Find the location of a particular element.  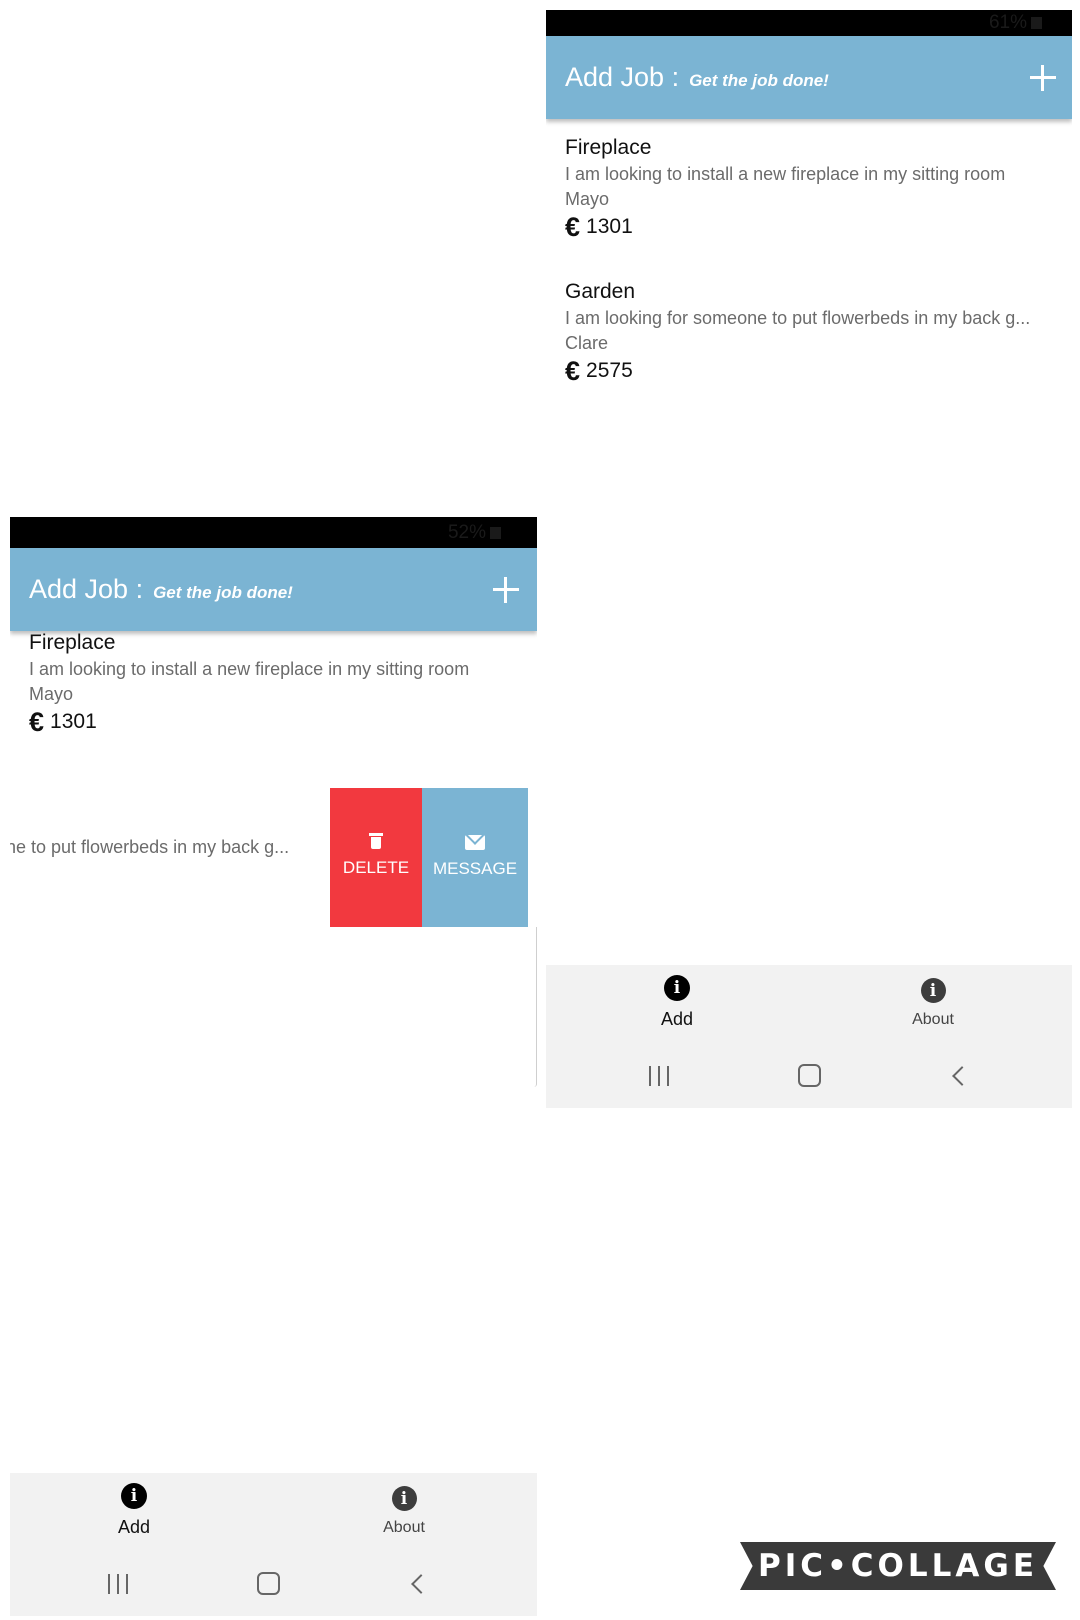

pic-collage-watermark: PIC•COLLAGE is located at coordinates (898, 1566).